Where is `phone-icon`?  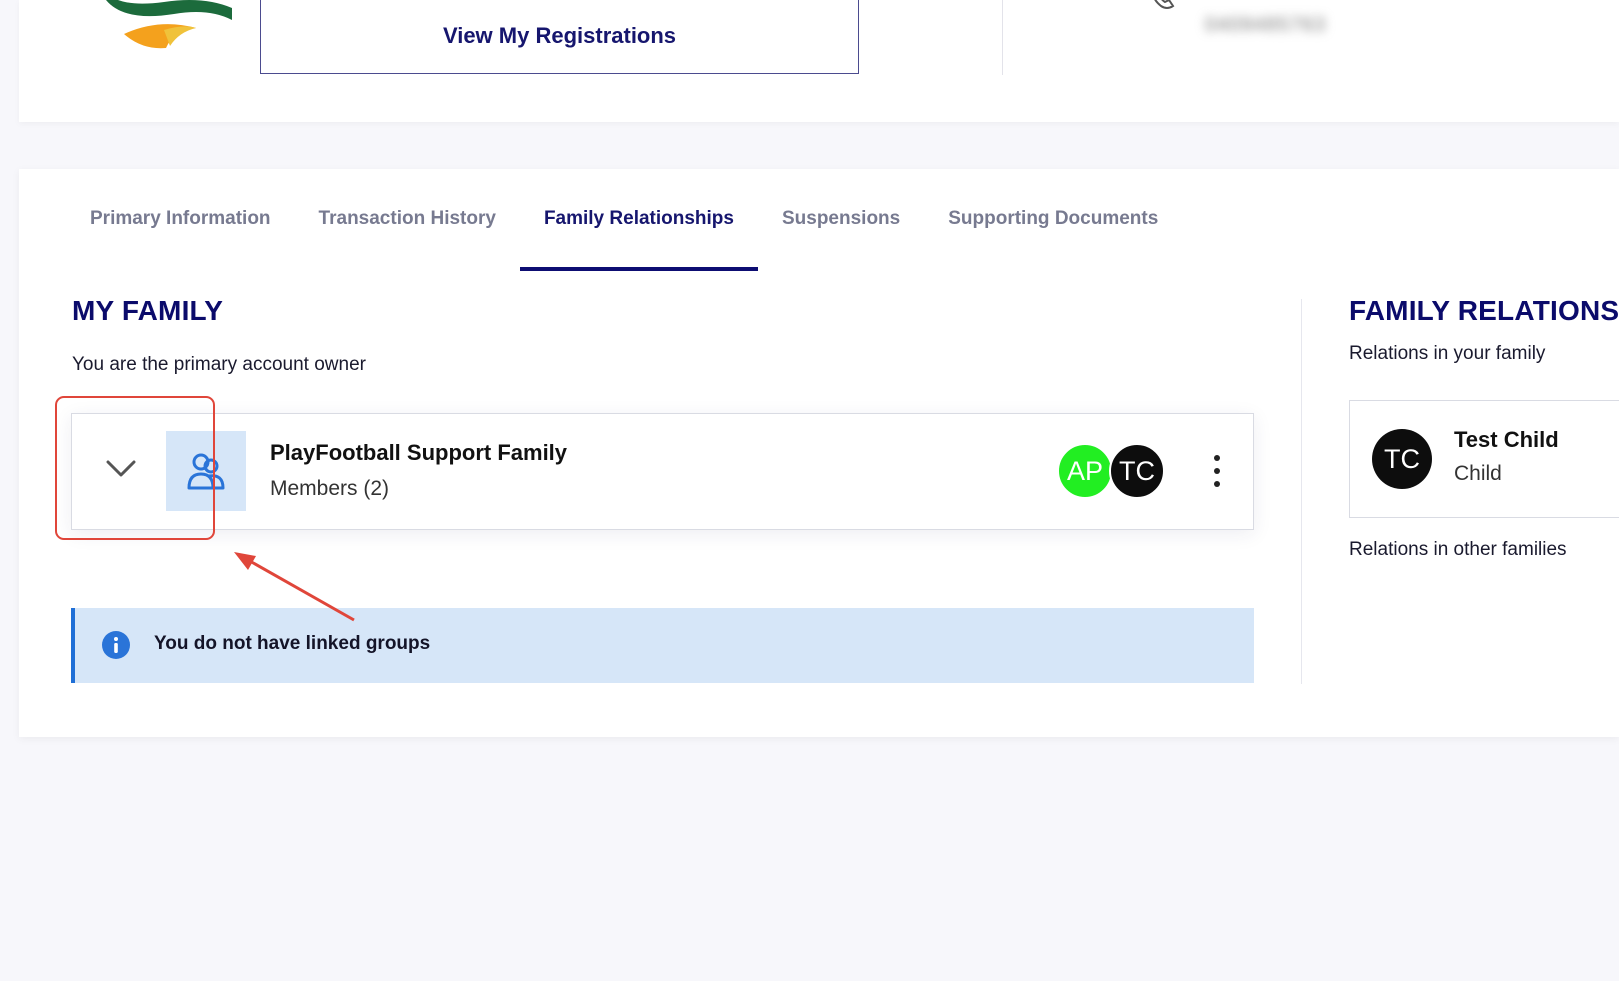
phone-icon is located at coordinates (1164, 4).